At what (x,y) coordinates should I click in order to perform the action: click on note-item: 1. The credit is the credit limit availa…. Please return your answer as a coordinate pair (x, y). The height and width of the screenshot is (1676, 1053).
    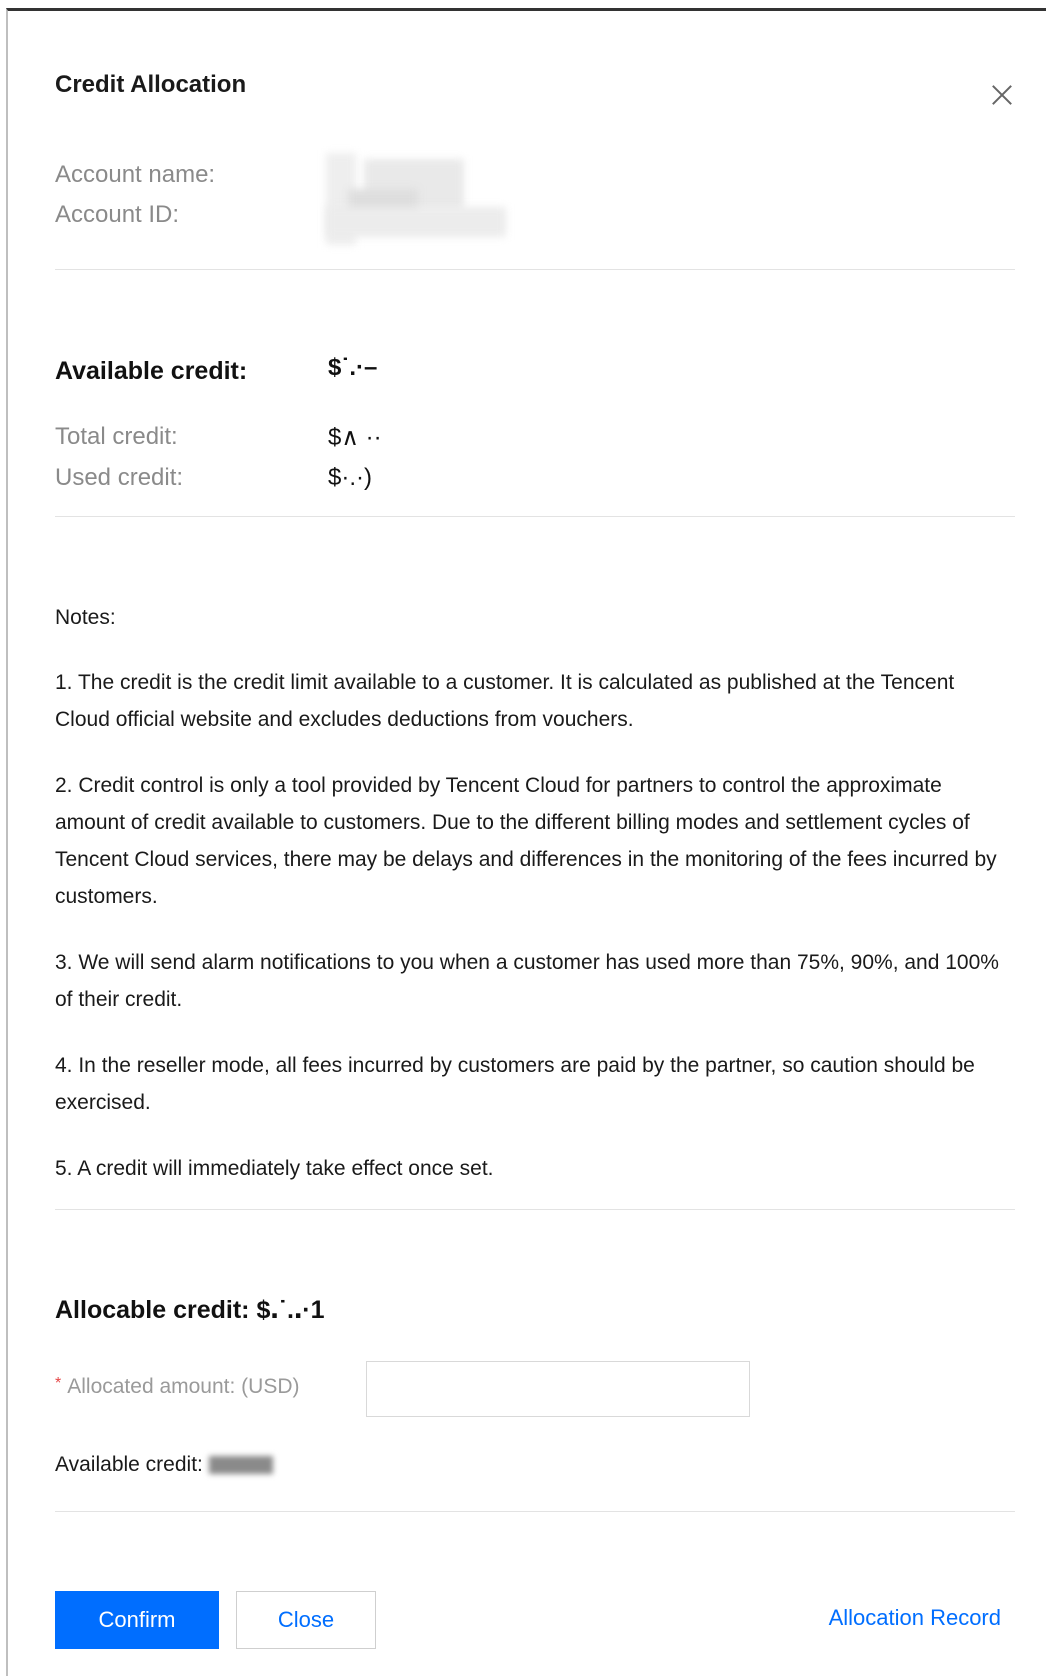
    Looking at the image, I should click on (505, 701).